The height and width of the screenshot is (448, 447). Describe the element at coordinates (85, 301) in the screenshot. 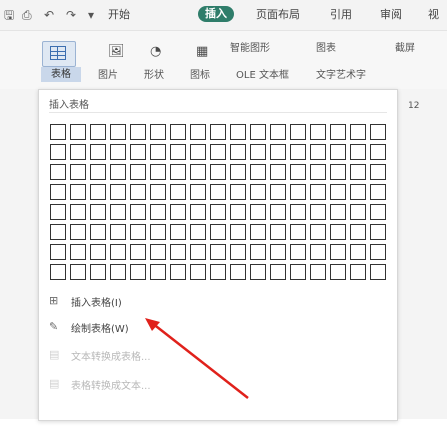

I see `insert-table-menu-item: ⊞ 插入表格(I)` at that location.